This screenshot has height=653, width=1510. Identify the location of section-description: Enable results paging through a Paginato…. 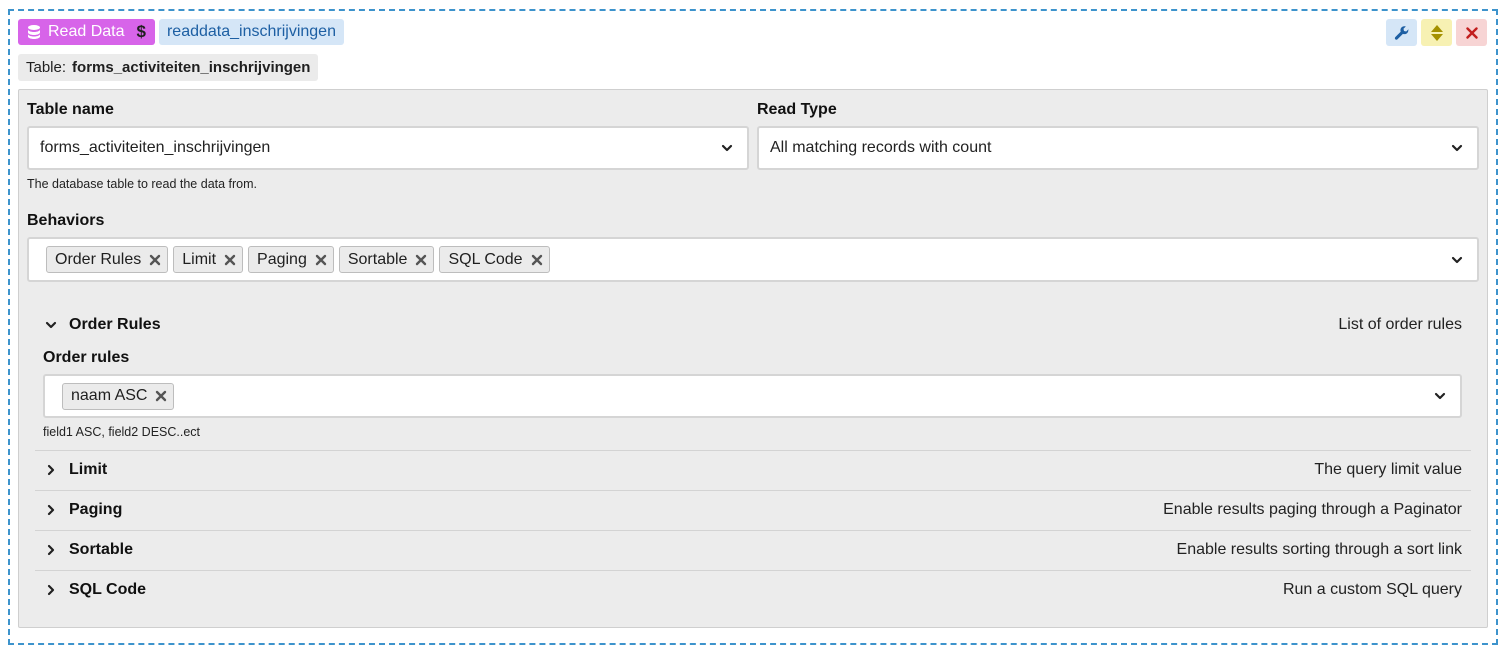
(1312, 509).